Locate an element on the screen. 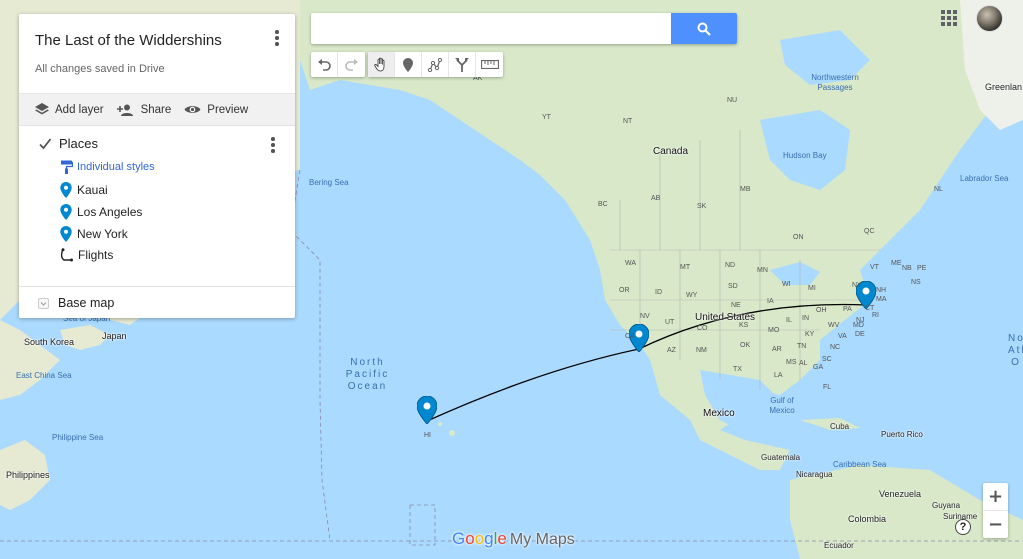 Image resolution: width=1023 pixels, height=559 pixels. layer-header: Places is located at coordinates (68, 143).